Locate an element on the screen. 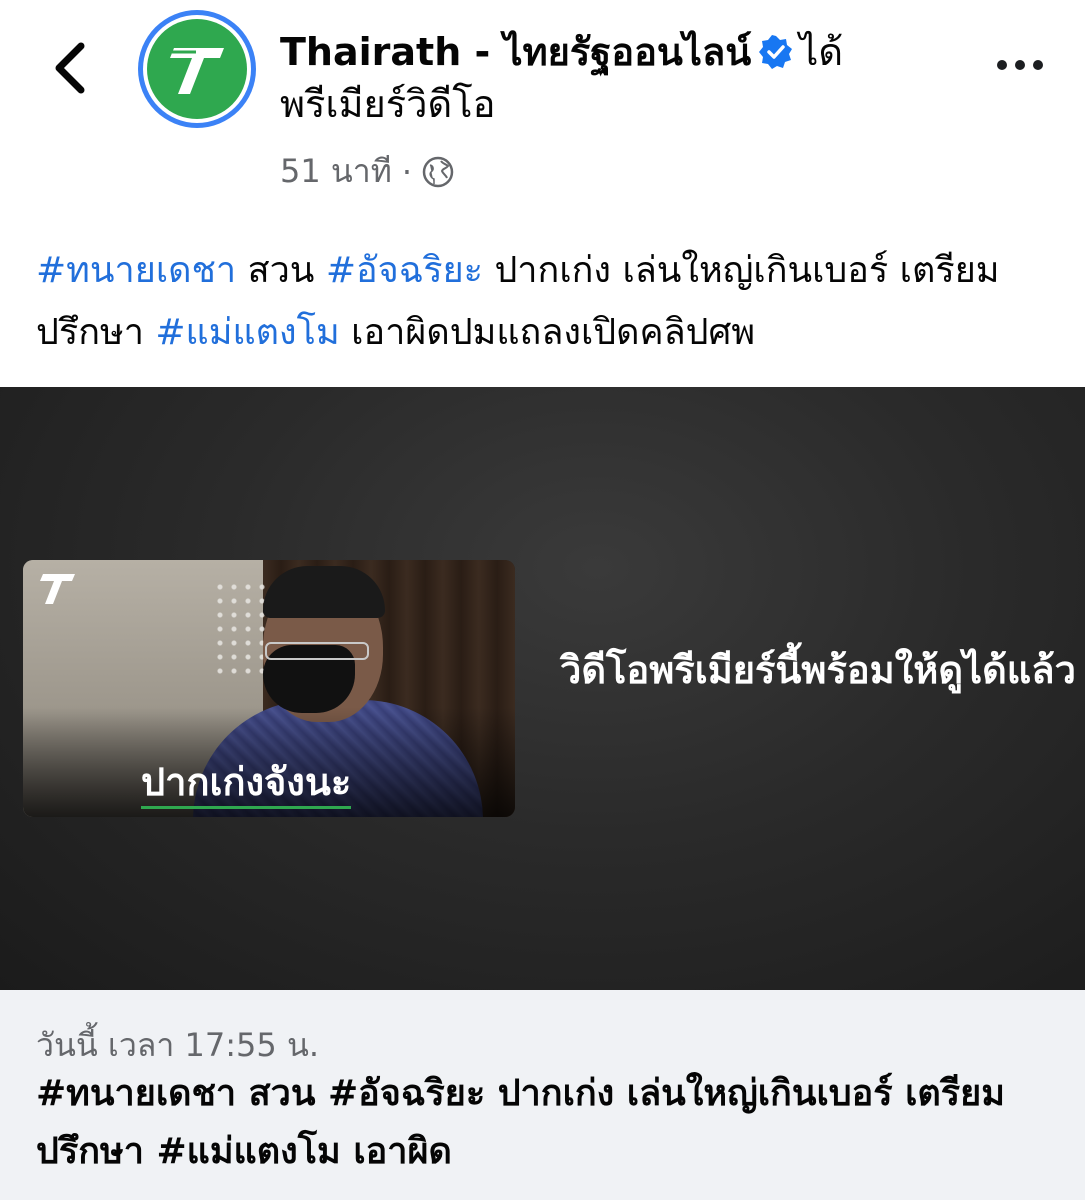  premiere-date: วันนี้ เวลา 17:55 น. is located at coordinates (177, 1045).